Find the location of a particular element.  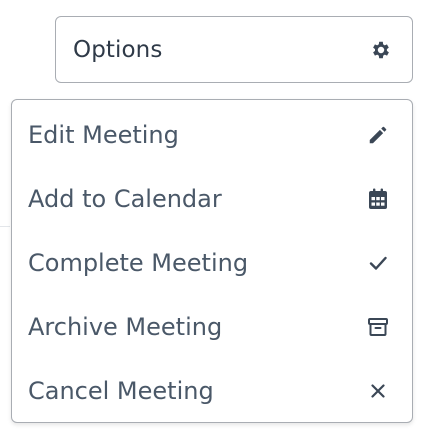

menu-item-archive-meeting: Archive Meeting is located at coordinates (212, 327).